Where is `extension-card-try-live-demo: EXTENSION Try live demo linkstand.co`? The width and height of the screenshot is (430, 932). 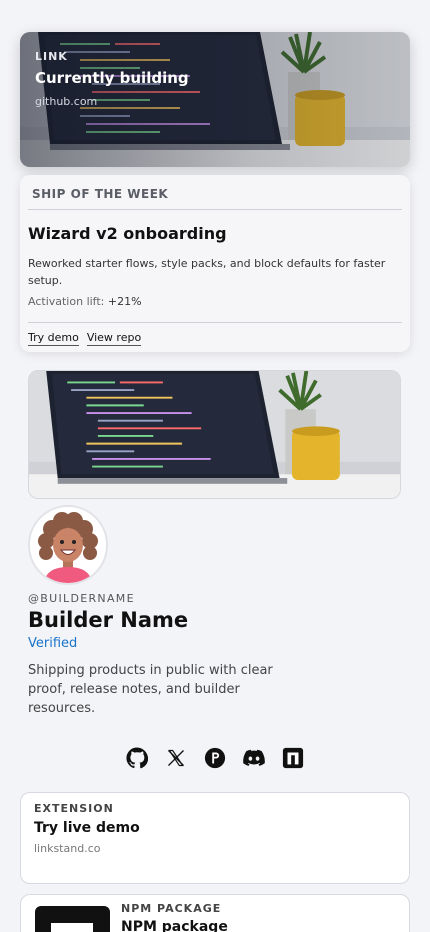
extension-card-try-live-demo: EXTENSION Try live demo linkstand.co is located at coordinates (215, 838).